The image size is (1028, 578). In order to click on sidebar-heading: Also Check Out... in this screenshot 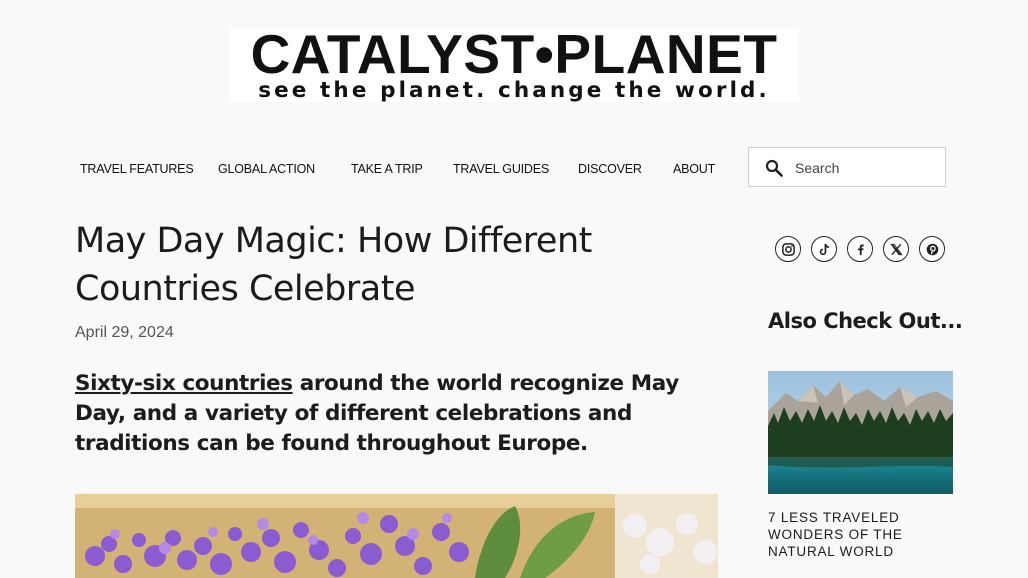, I will do `click(865, 321)`.